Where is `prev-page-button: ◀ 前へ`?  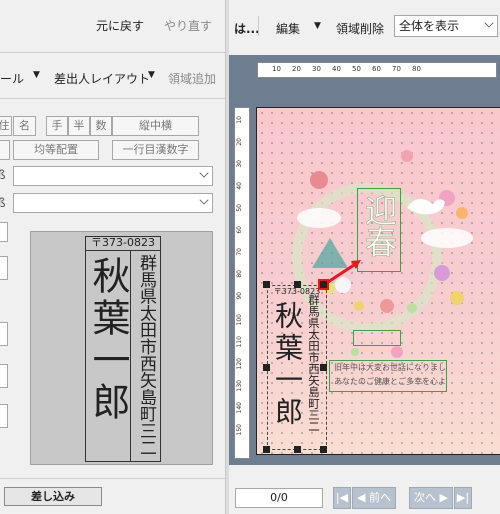
prev-page-button: ◀ 前へ is located at coordinates (374, 498).